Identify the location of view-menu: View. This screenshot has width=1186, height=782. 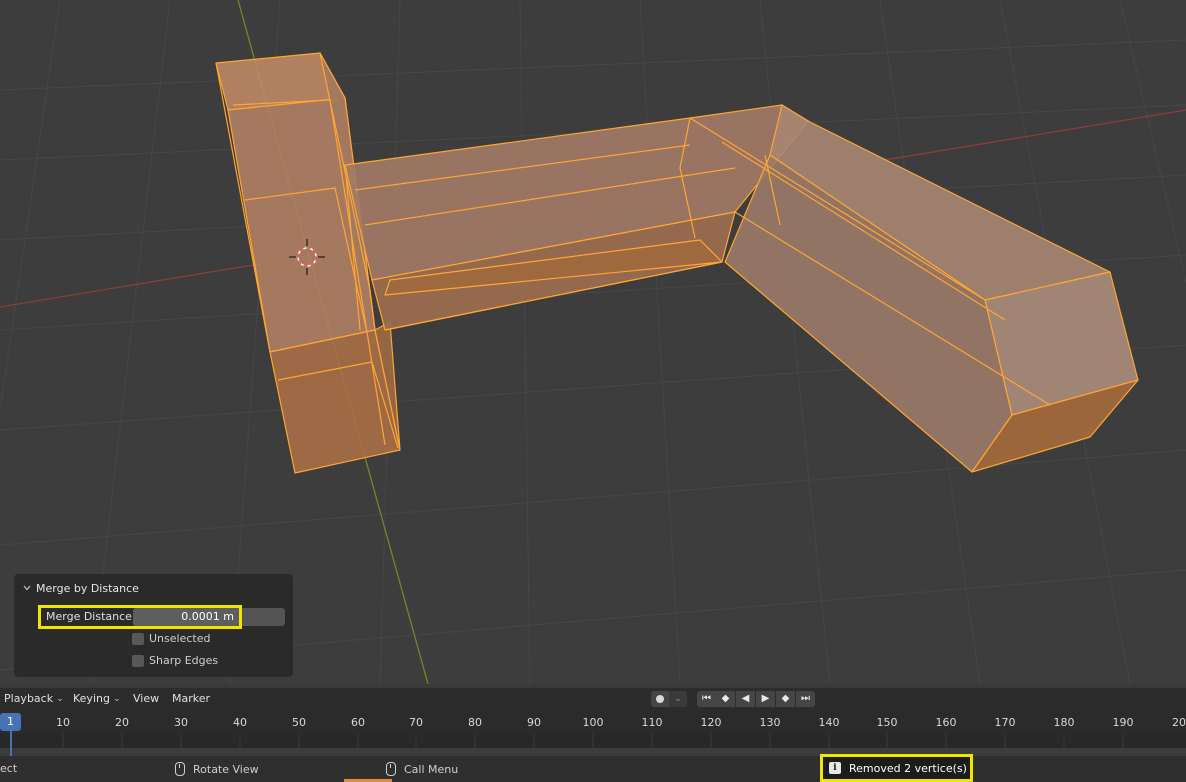
(146, 698).